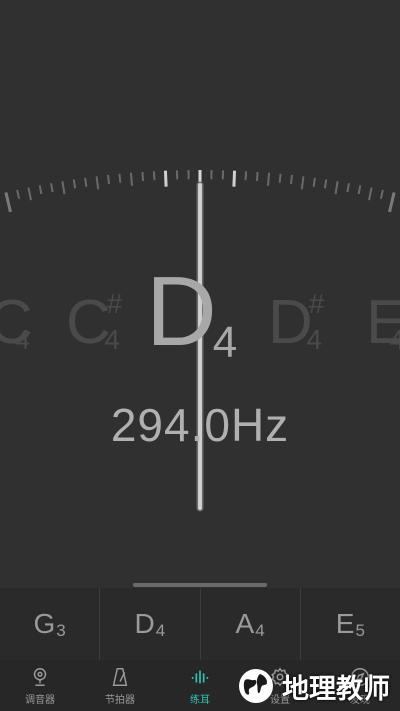  I want to click on globe-logo-icon, so click(256, 686).